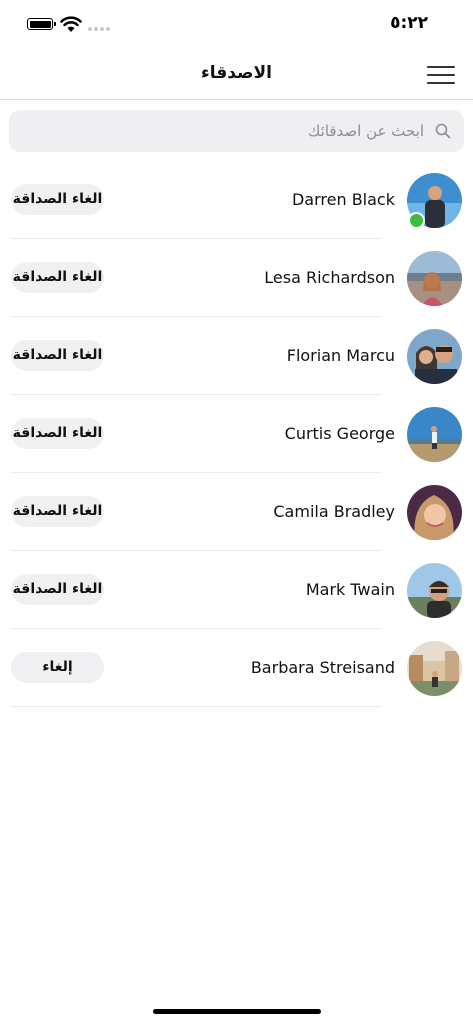 The width and height of the screenshot is (473, 1024). I want to click on status-time: ٥:٢٢, so click(409, 23).